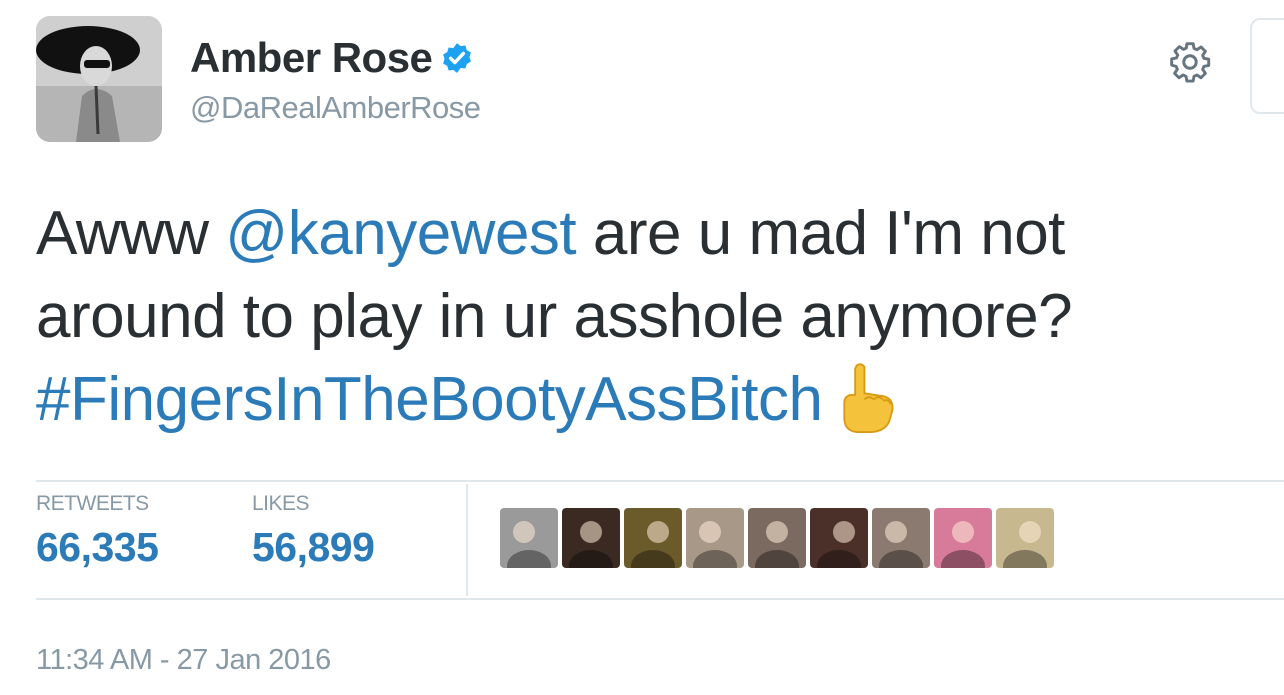  I want to click on stats-divider-bottom, so click(660, 599).